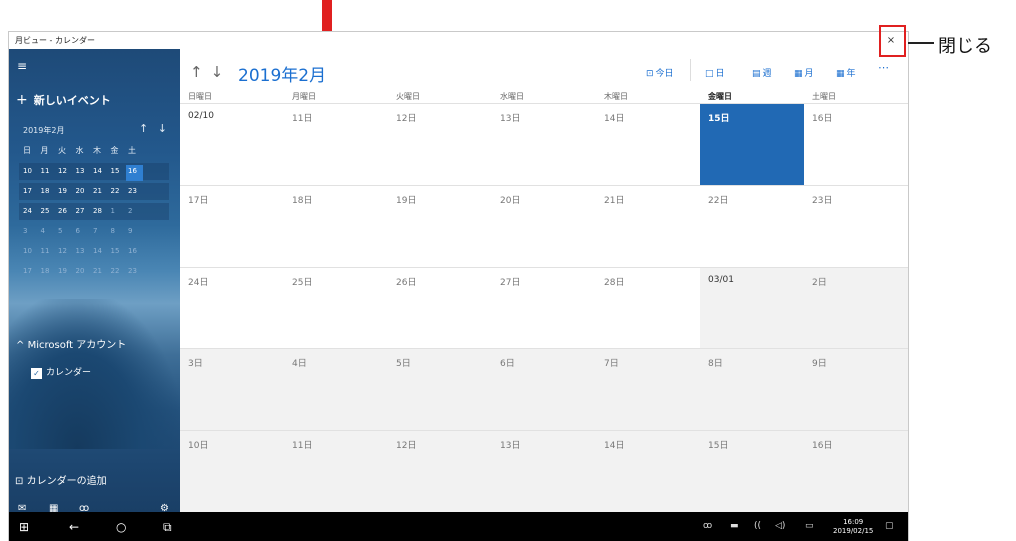  I want to click on mini-day: 2, so click(137, 211).